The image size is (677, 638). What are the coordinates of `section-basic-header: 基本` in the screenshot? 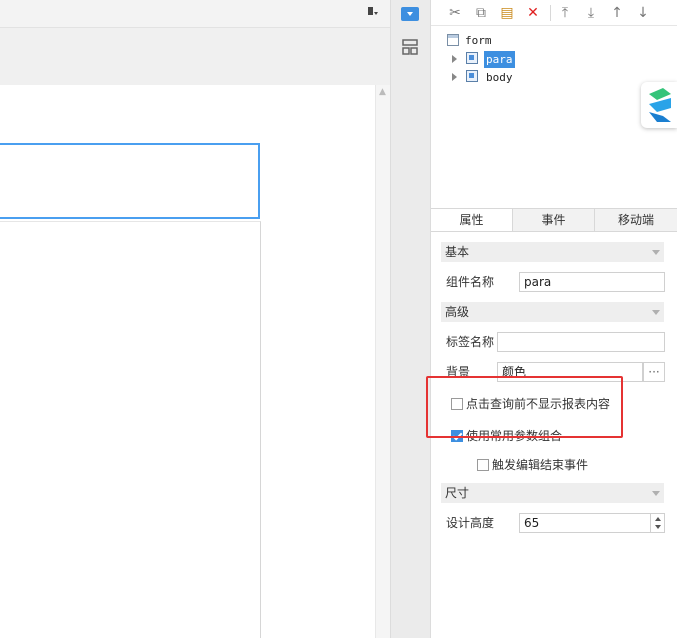 It's located at (552, 252).